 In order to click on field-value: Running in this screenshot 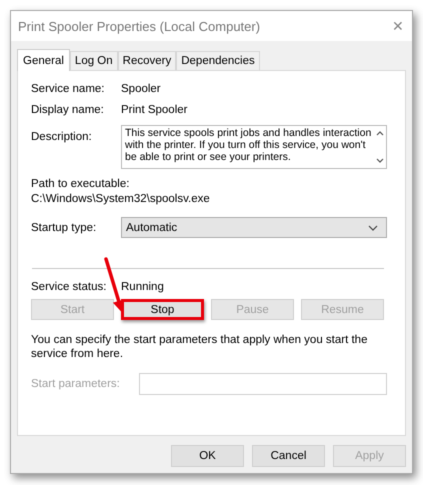, I will do `click(142, 287)`.